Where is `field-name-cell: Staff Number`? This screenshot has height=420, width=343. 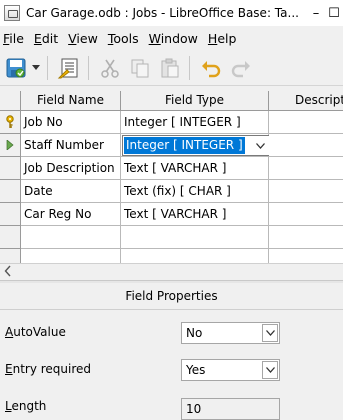
field-name-cell: Staff Number is located at coordinates (71, 145).